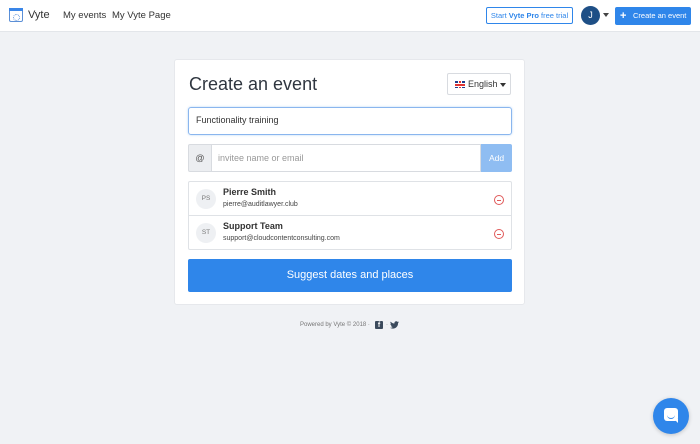  I want to click on trial-prefix: Start, so click(499, 15).